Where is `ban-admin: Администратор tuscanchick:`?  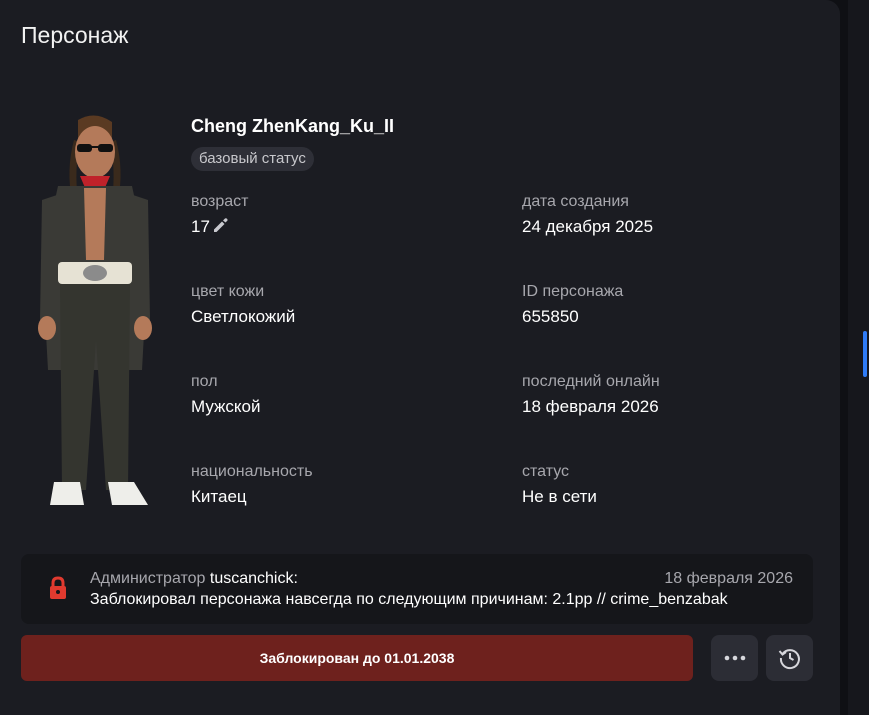
ban-admin: Администратор tuscanchick: is located at coordinates (194, 579).